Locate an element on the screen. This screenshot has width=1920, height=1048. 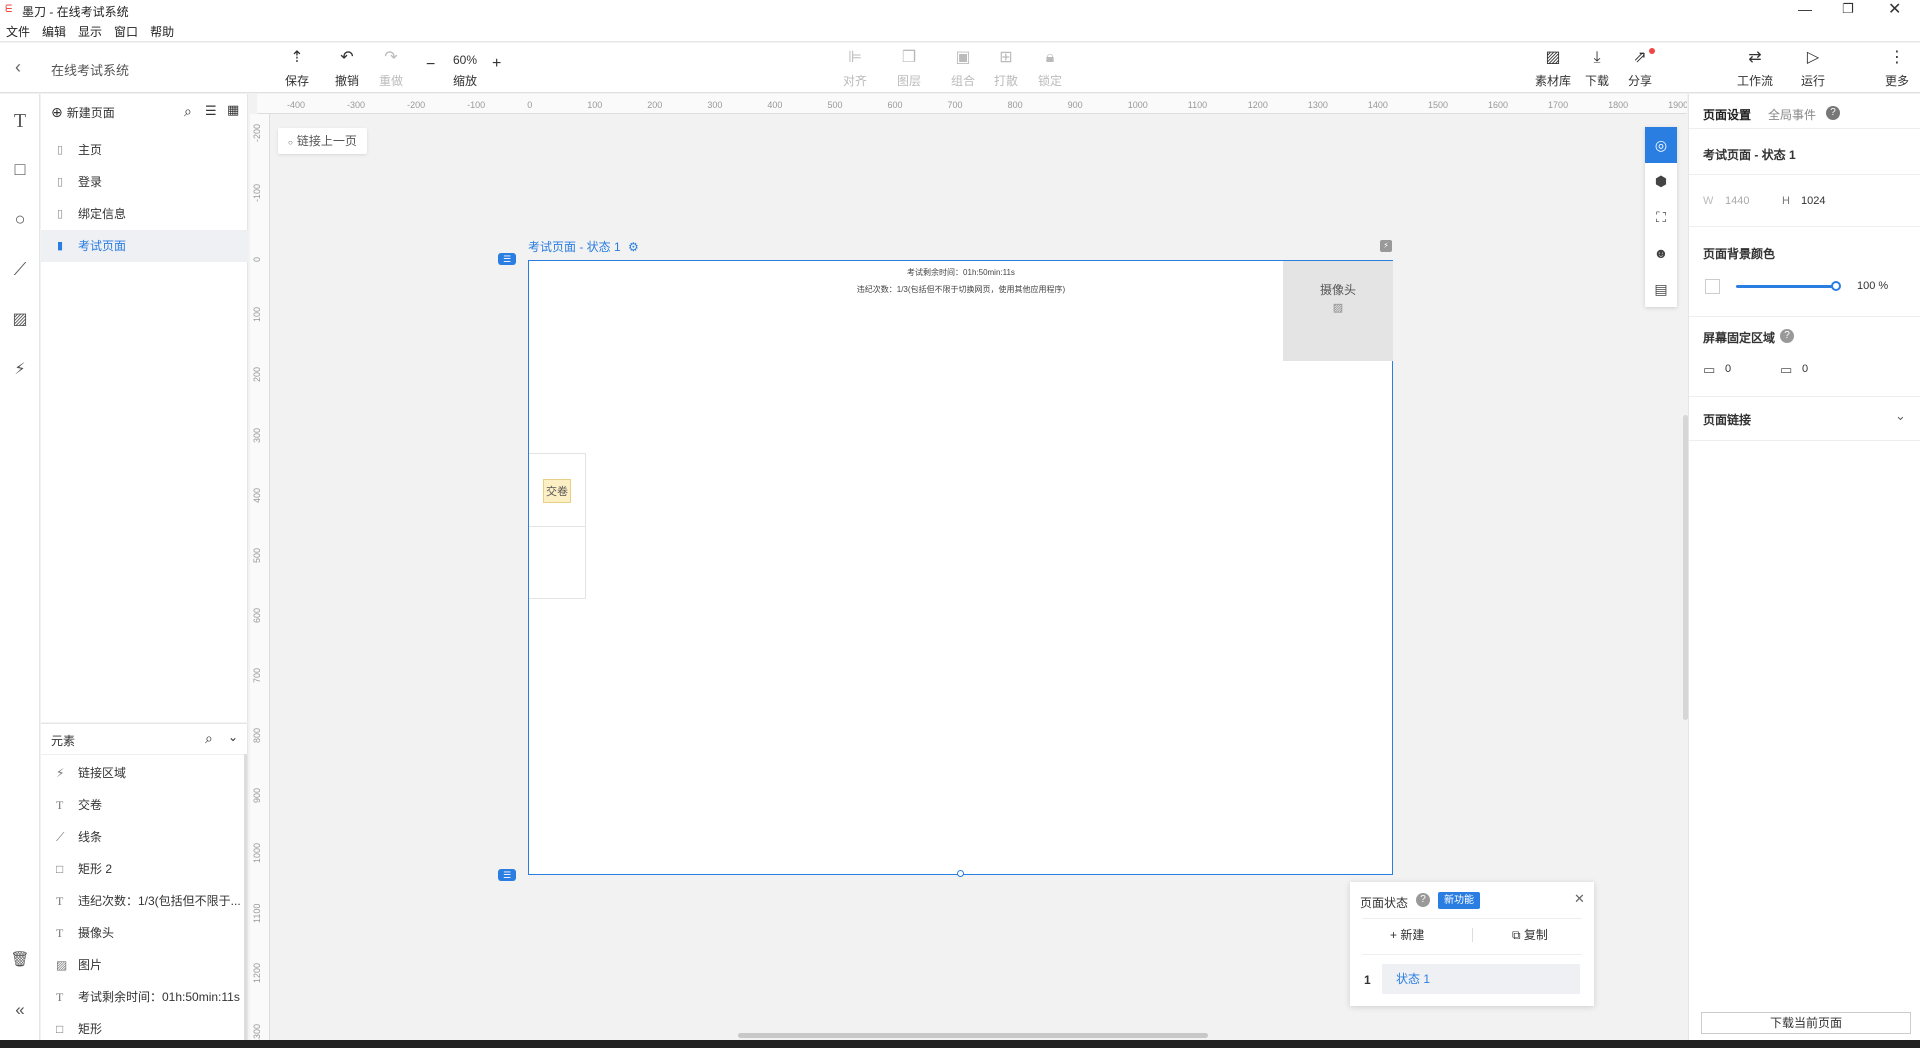
element-item: □ 矩形 2 is located at coordinates (141, 869).